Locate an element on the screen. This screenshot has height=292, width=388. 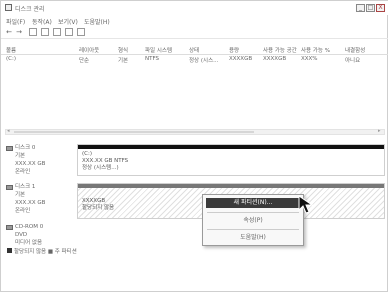
disk-name: CD-ROM 0 is located at coordinates (29, 227).